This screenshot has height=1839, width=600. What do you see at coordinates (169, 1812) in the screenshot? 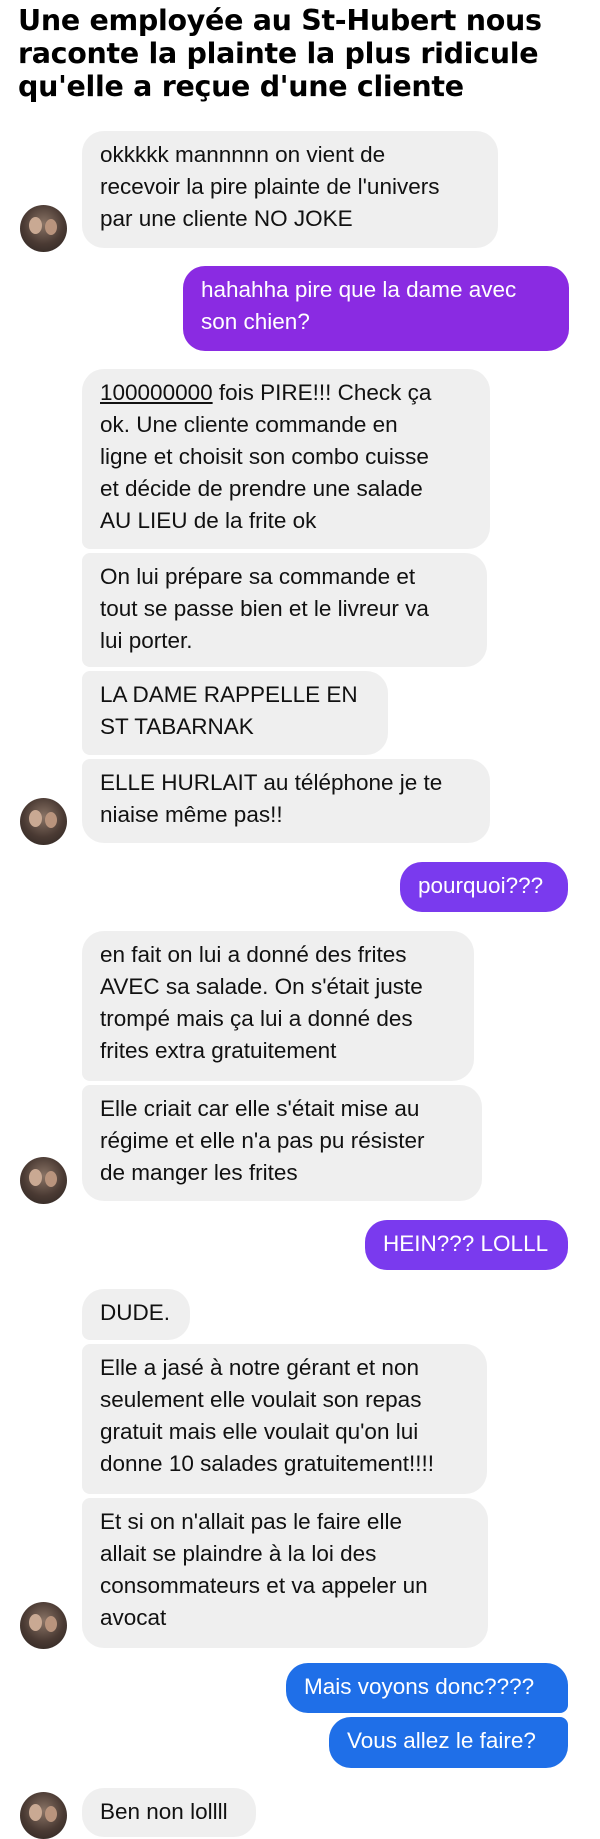
I see `incoming-message: Ben non lollll` at bounding box center [169, 1812].